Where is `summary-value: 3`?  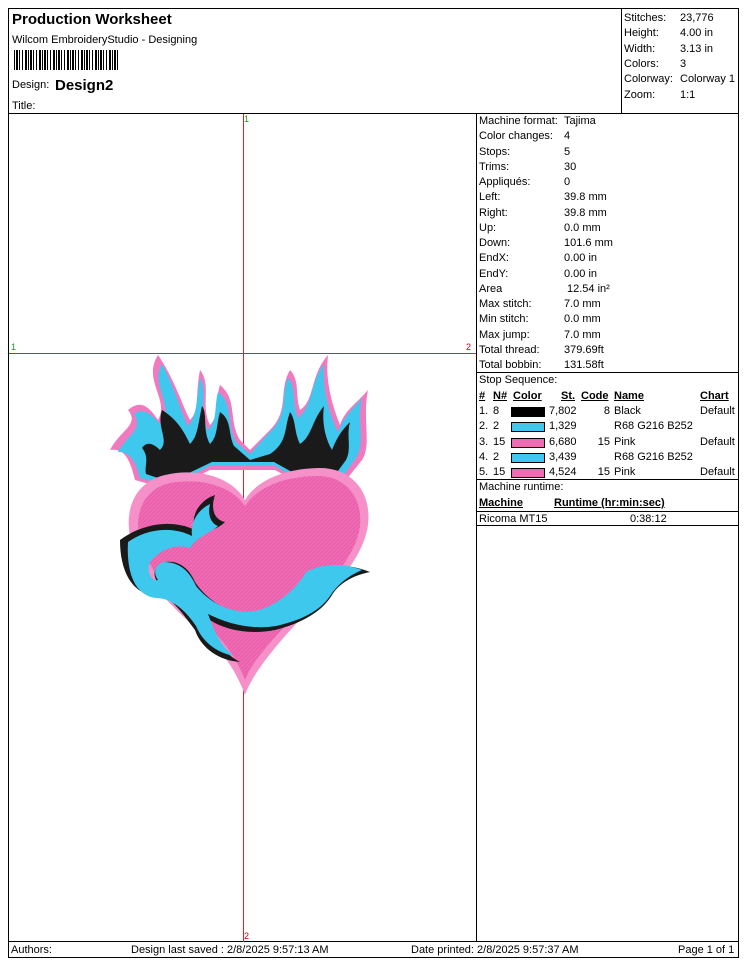 summary-value: 3 is located at coordinates (683, 64).